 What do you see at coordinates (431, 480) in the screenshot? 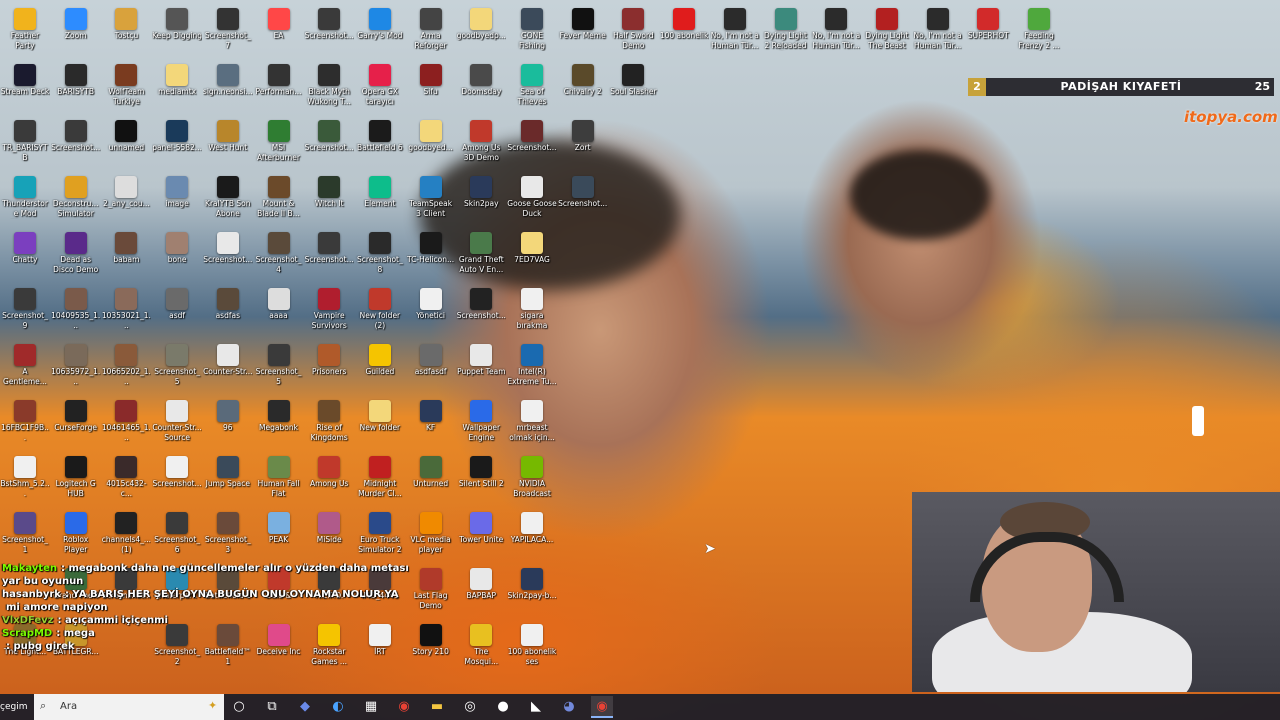
I see `desktop-icon: Unturned` at bounding box center [431, 480].